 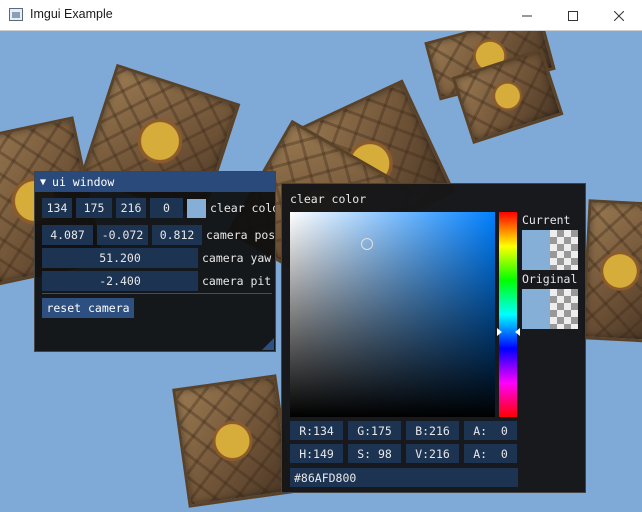 I want to click on current-color-preview, so click(x=550, y=250).